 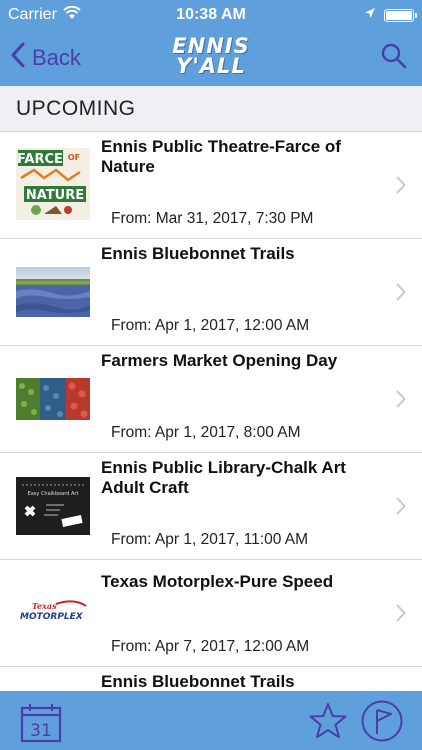 I want to click on chalkboard-flyer: Easy Chalkboard Art, so click(x=53, y=506).